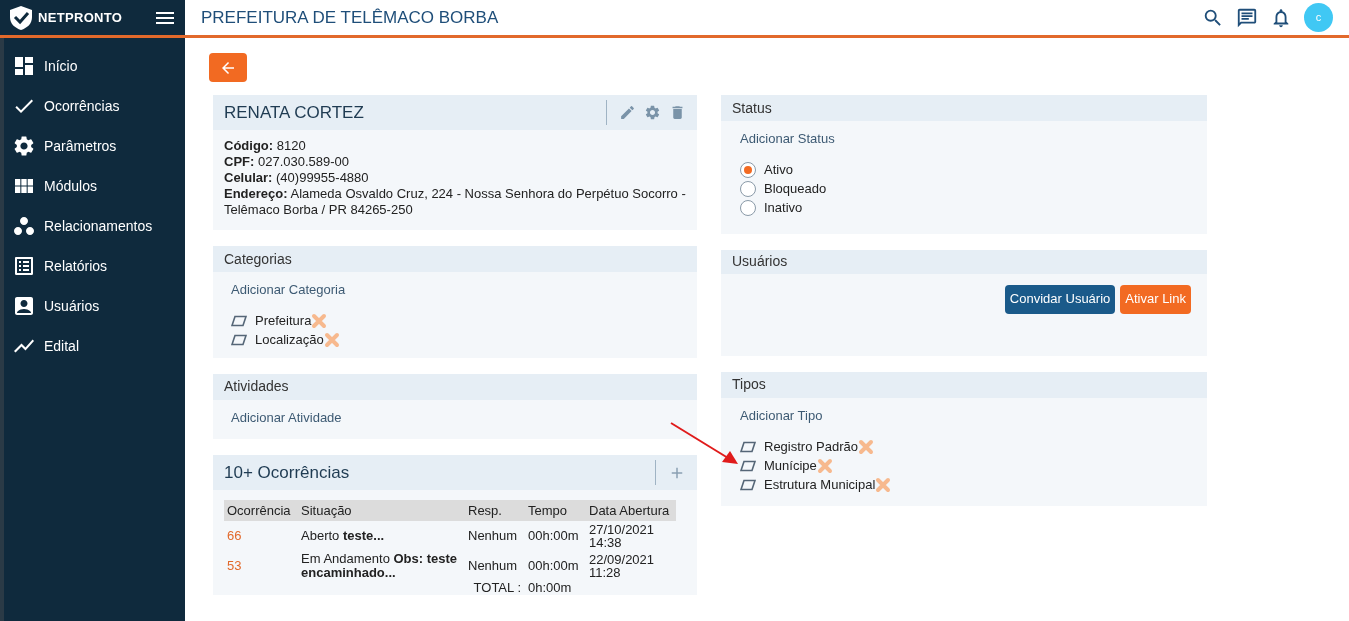 The image size is (1349, 621). Describe the element at coordinates (265, 146) in the screenshot. I see `info-line: Código: 8120` at that location.